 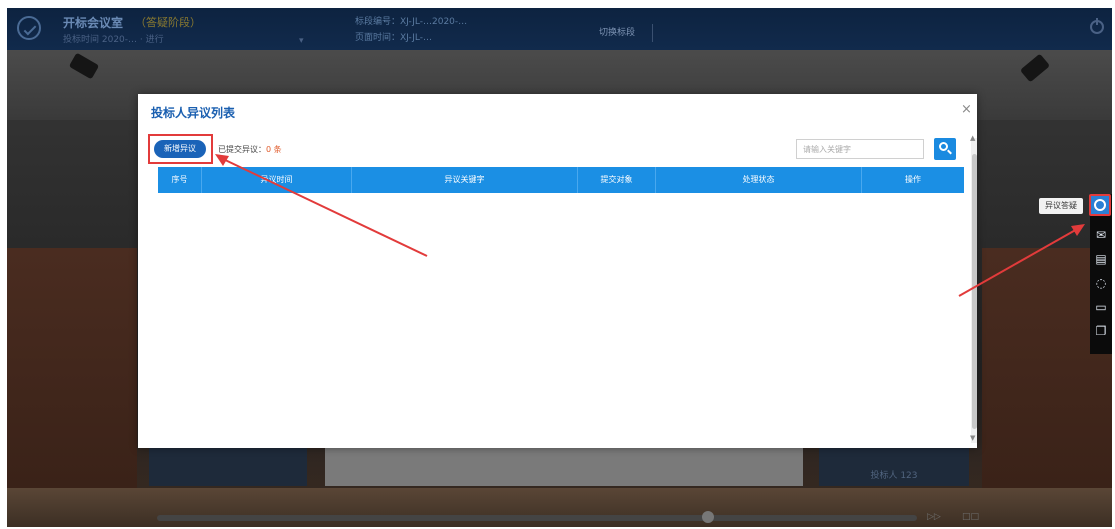 What do you see at coordinates (180, 180) in the screenshot?
I see `col-index: 序号` at bounding box center [180, 180].